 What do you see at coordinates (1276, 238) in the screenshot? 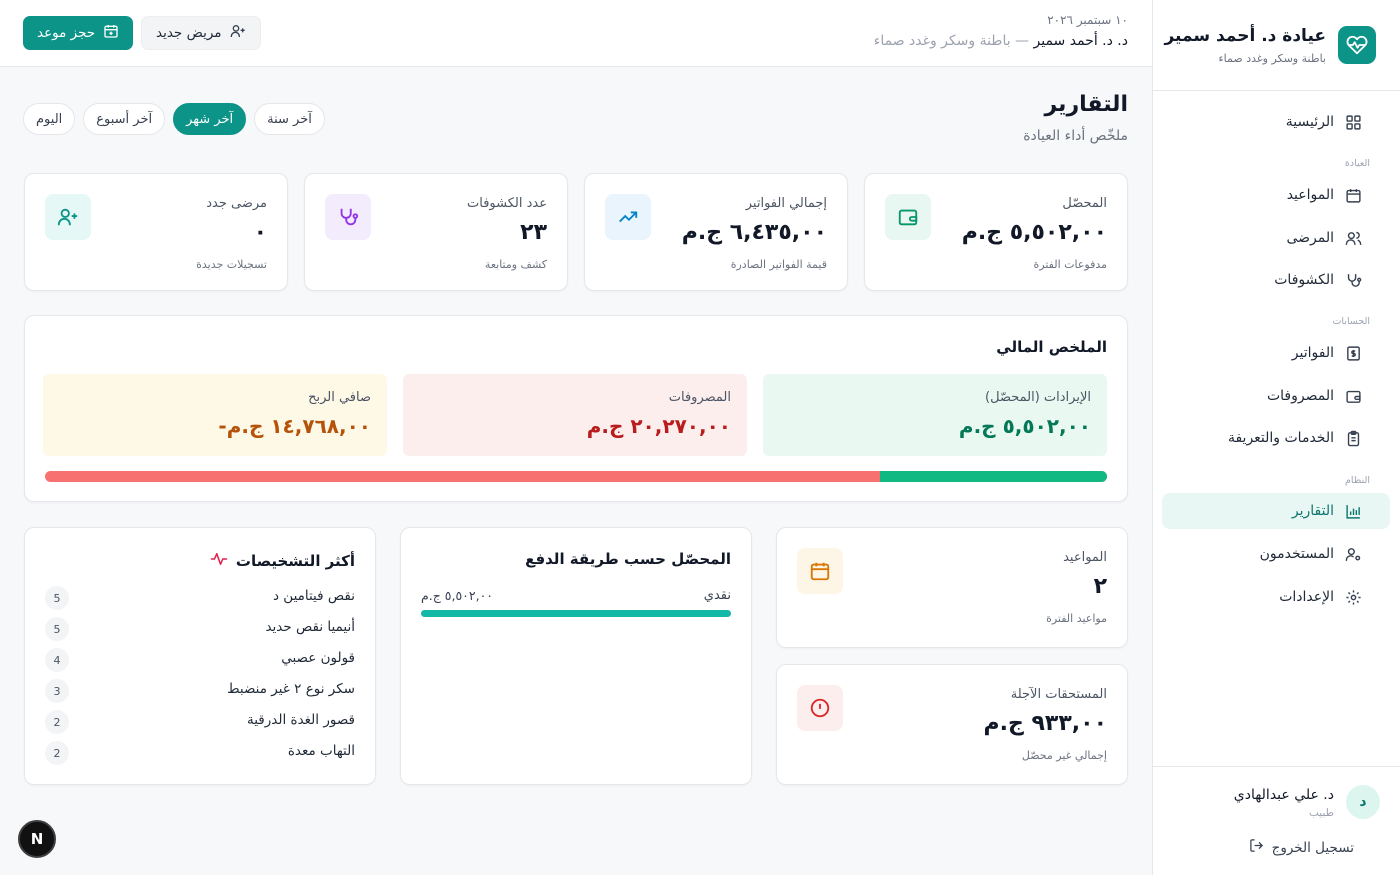
I see `sidebar-item-patients: المرضى` at bounding box center [1276, 238].